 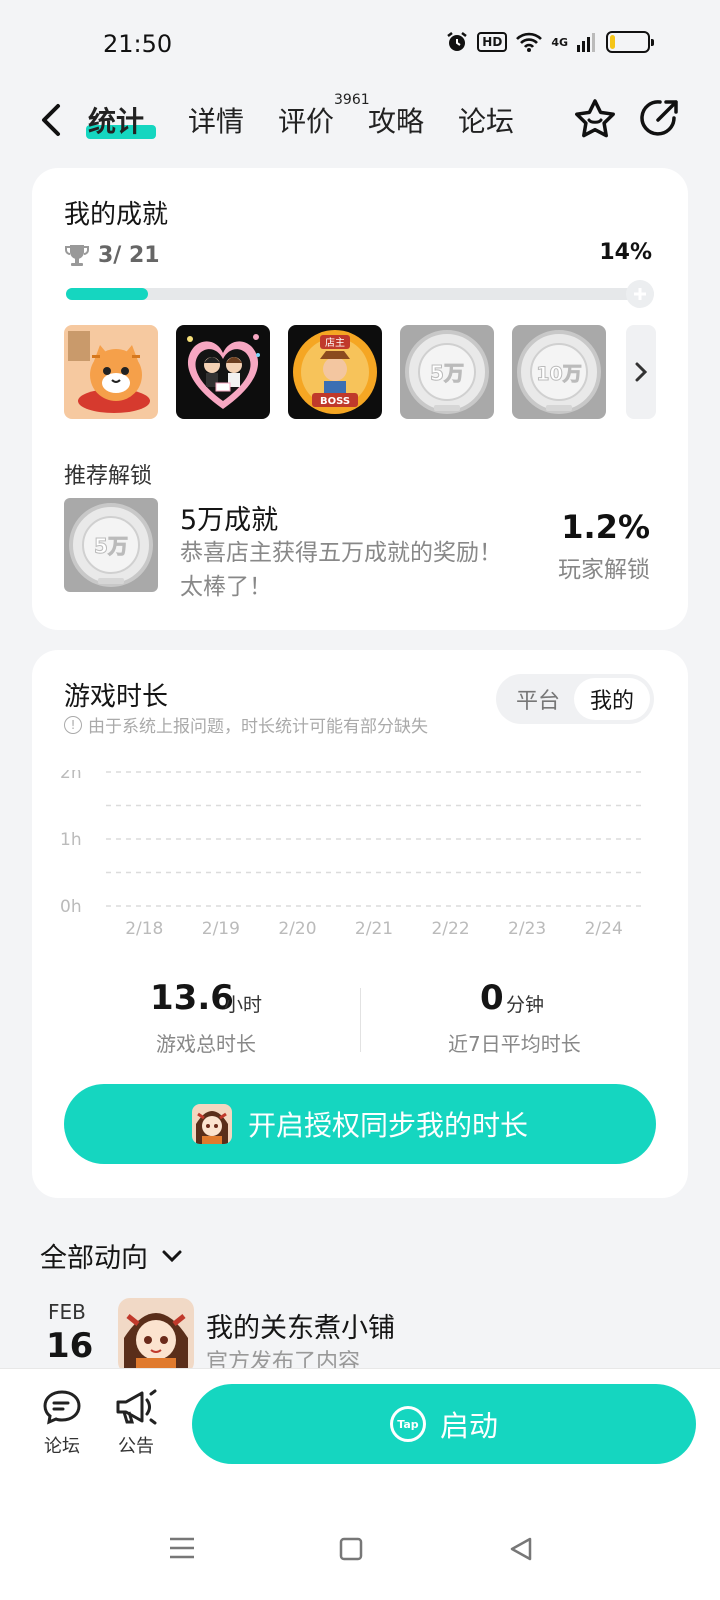 What do you see at coordinates (468, 1426) in the screenshot?
I see `start-label: 启动` at bounding box center [468, 1426].